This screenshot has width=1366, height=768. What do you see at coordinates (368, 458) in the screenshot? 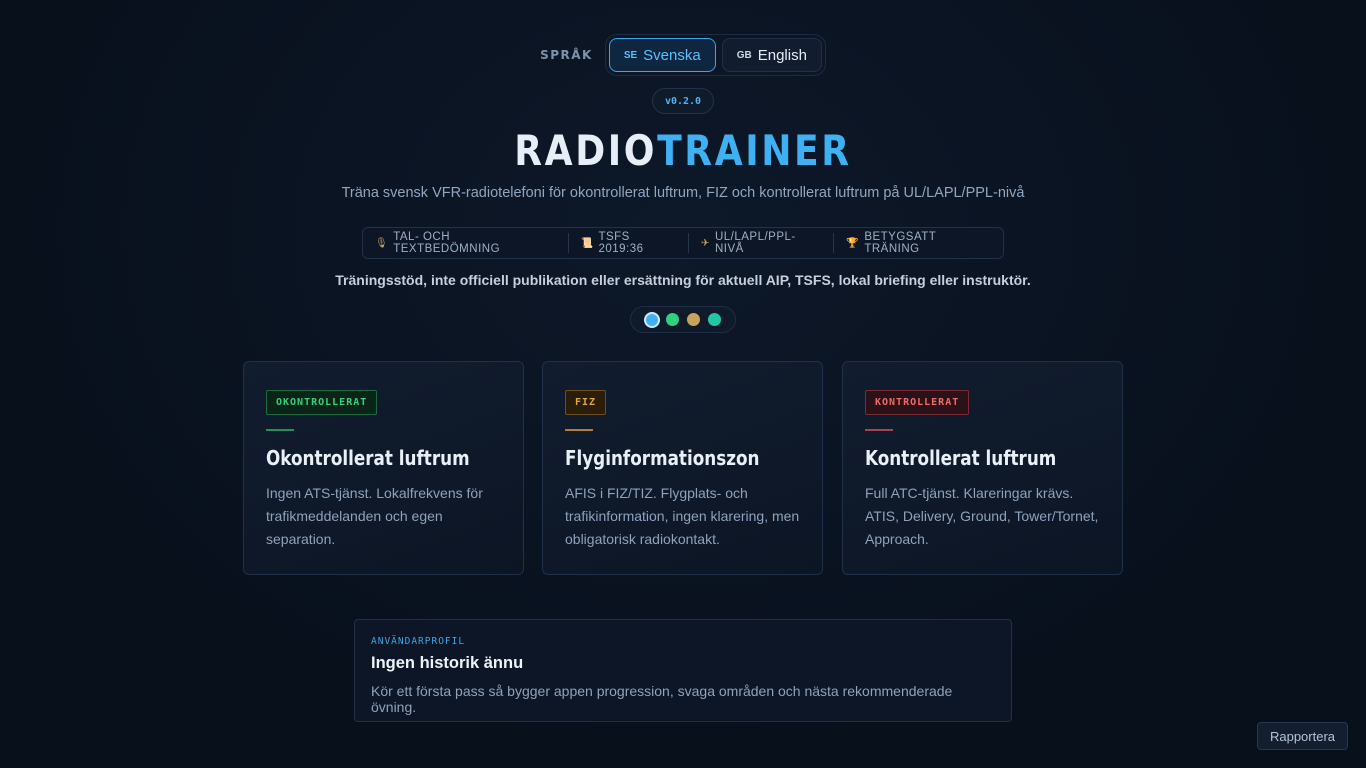
I see `card-title: Okontrollerat luftrum` at bounding box center [368, 458].